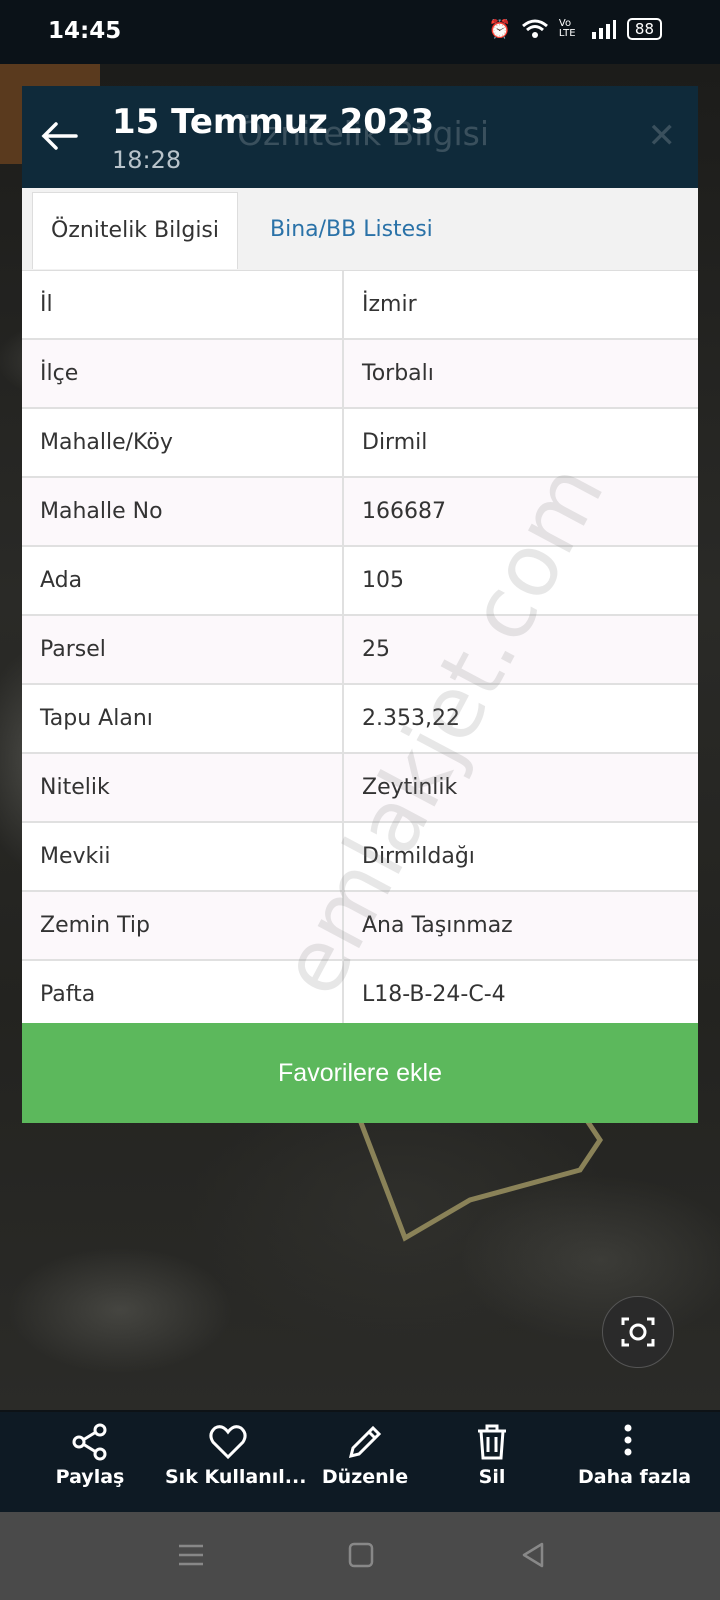 The height and width of the screenshot is (1600, 720). I want to click on table-row: Ada 105, so click(360, 581).